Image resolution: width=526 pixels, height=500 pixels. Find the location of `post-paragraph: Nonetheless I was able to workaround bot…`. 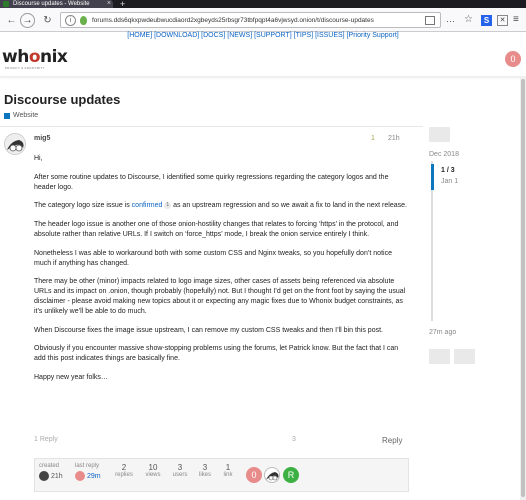

post-paragraph: Nonetheless I was able to workaround bot… is located at coordinates (213, 258).